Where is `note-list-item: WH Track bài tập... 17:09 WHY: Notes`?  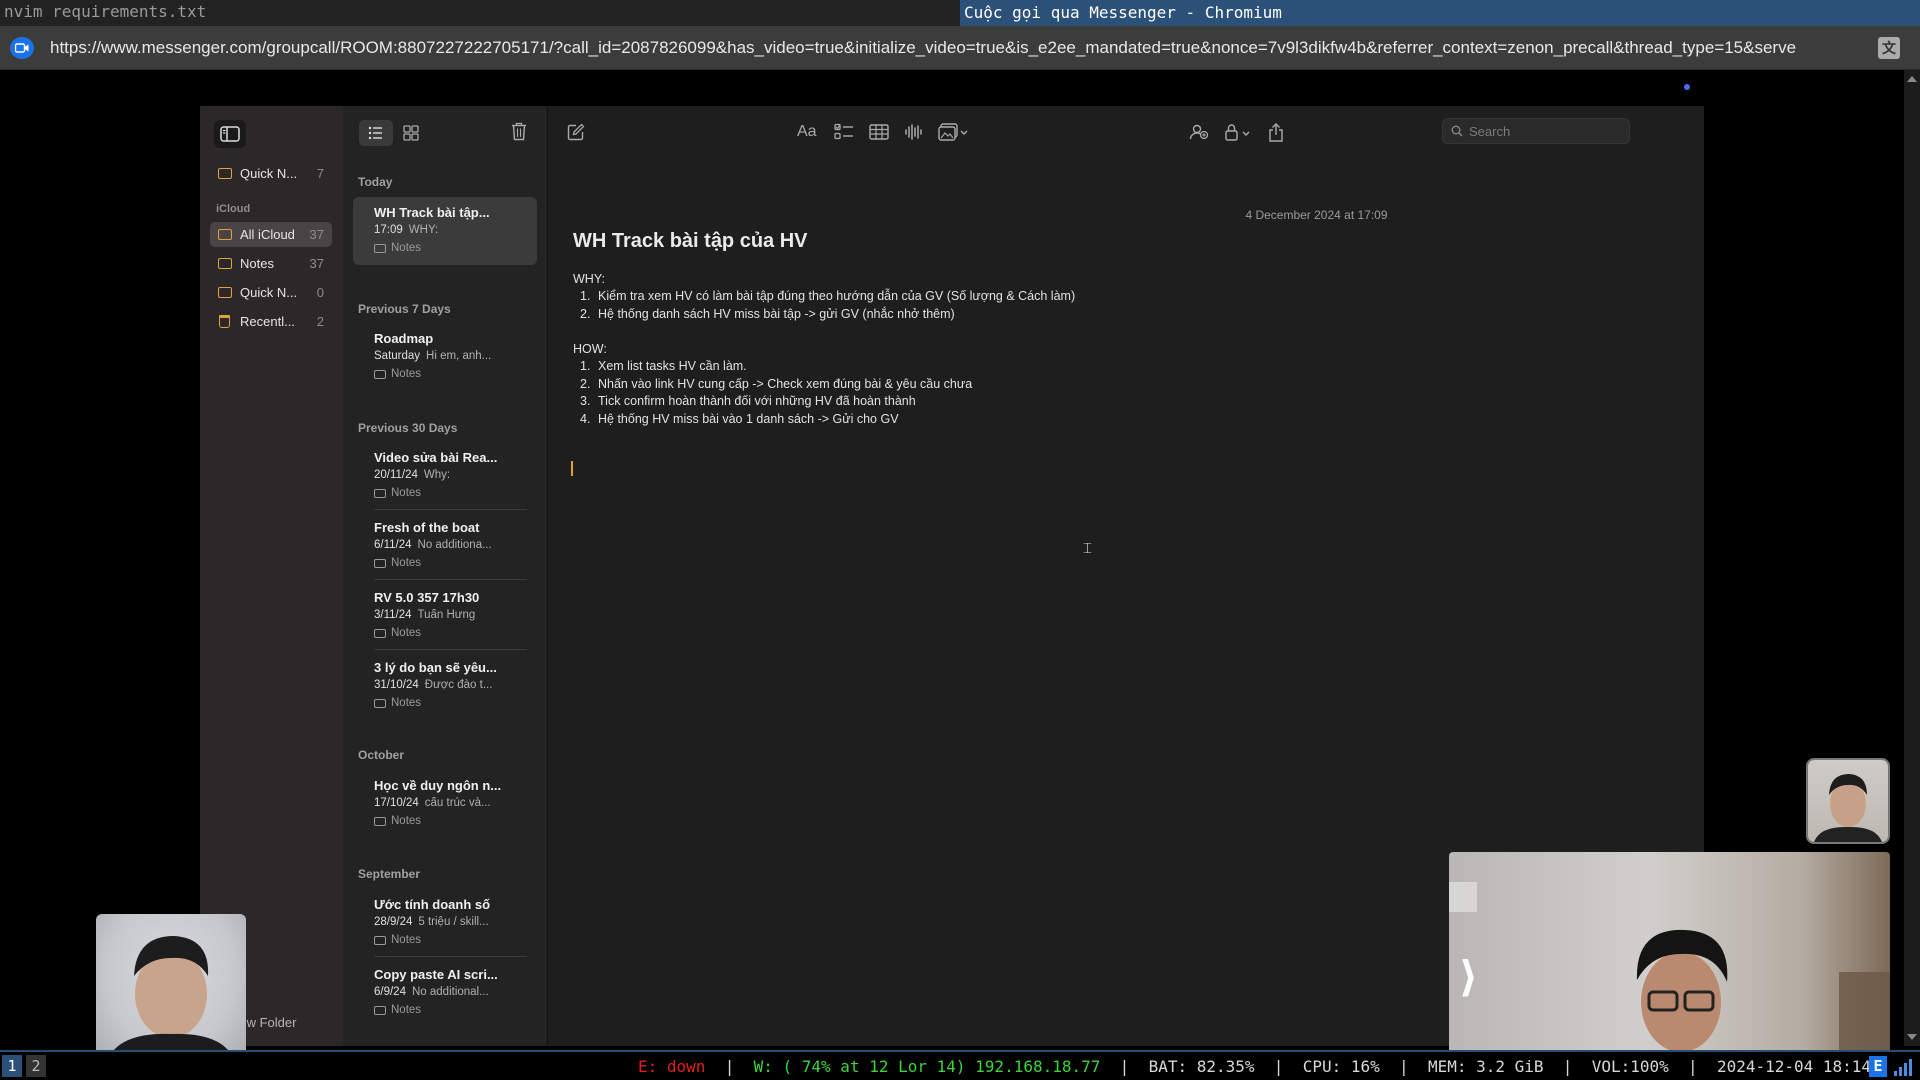 note-list-item: WH Track bài tập... 17:09 WHY: Notes is located at coordinates (445, 231).